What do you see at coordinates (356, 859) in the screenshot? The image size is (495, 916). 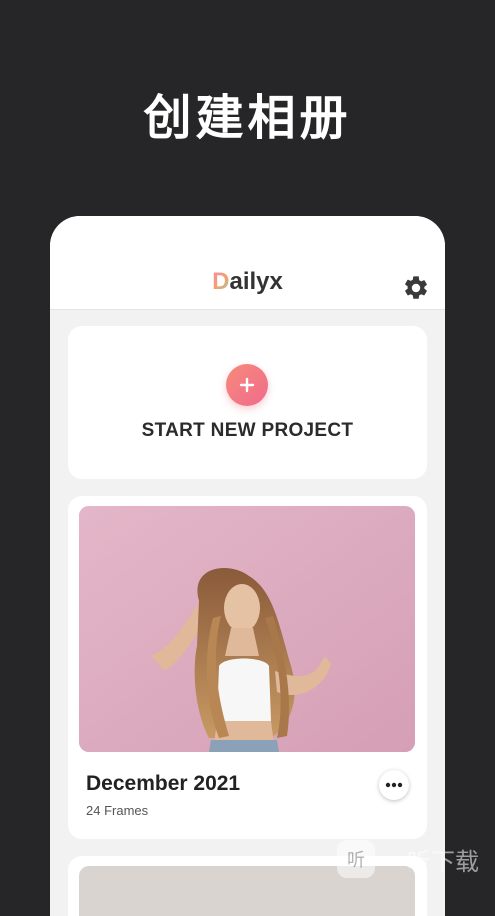 I see `watermark-logo: 听` at bounding box center [356, 859].